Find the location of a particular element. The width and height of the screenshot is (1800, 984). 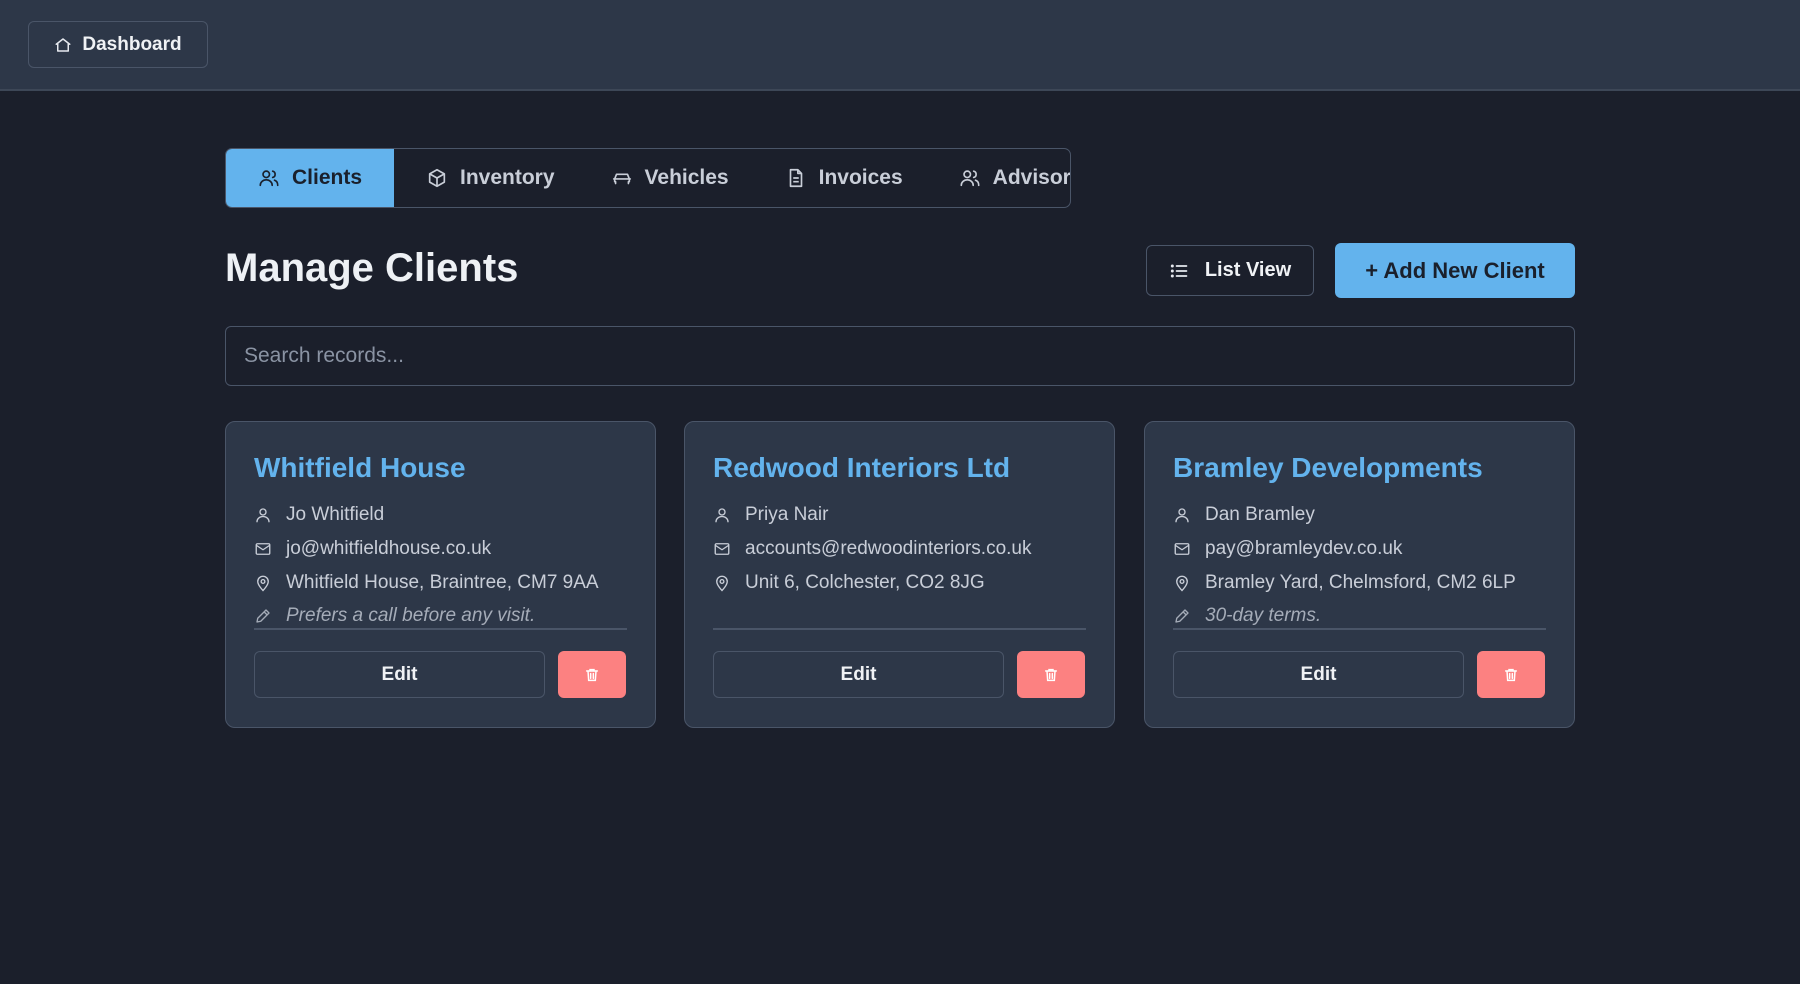

tab-invoices: Invoices is located at coordinates (840, 178).